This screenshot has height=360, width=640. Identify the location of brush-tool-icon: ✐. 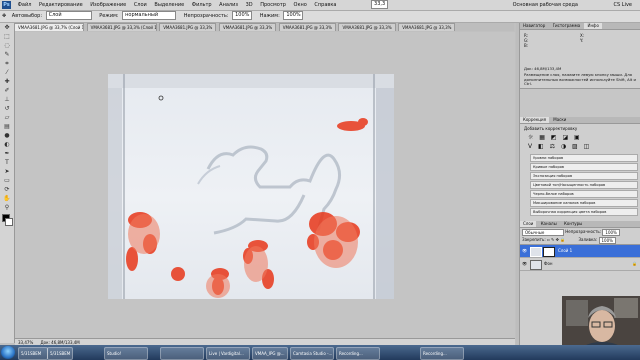
(7, 91).